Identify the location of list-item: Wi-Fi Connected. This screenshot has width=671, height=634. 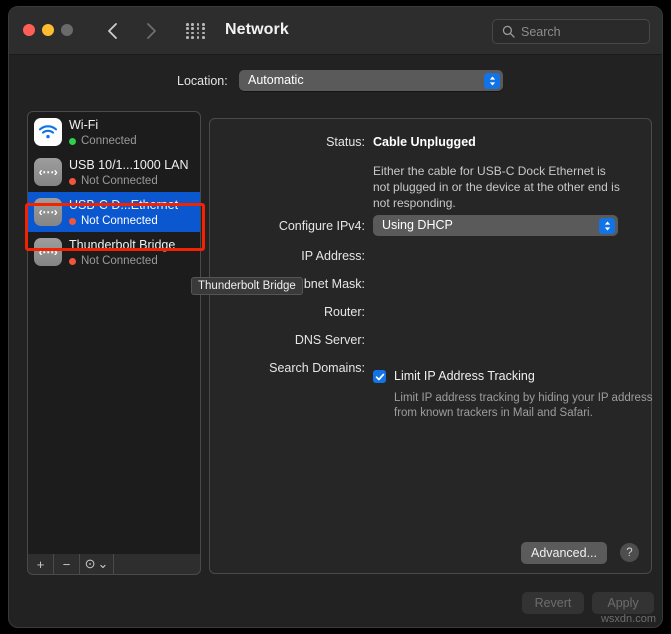
(114, 132).